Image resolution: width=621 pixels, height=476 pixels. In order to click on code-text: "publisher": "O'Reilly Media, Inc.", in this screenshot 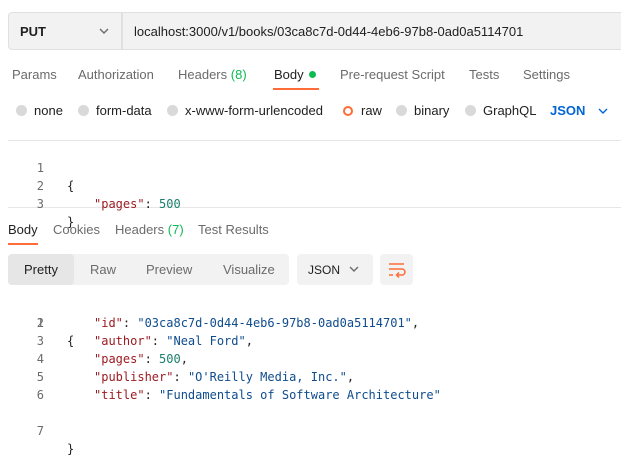, I will do `click(224, 377)`.